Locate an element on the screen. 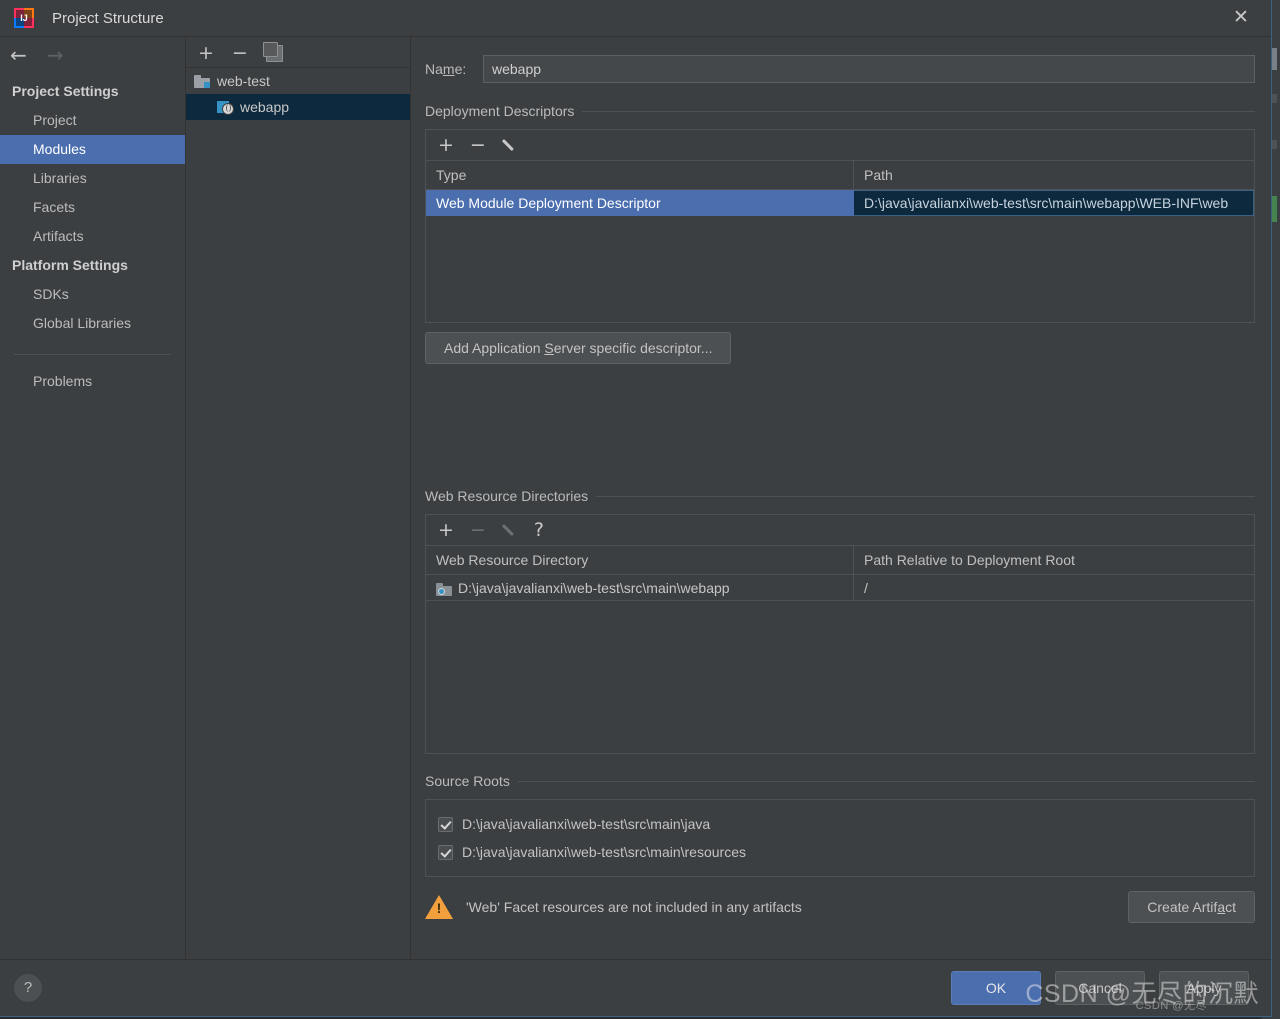  web-resource-directories-toolbar: + − ? is located at coordinates (840, 530).